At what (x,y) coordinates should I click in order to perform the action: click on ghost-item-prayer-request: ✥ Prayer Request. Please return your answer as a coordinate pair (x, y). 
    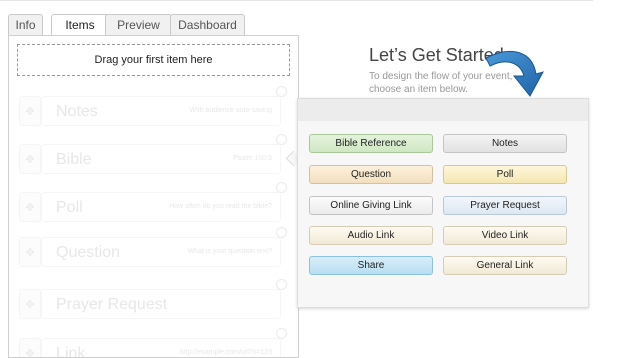
    Looking at the image, I should click on (153, 299).